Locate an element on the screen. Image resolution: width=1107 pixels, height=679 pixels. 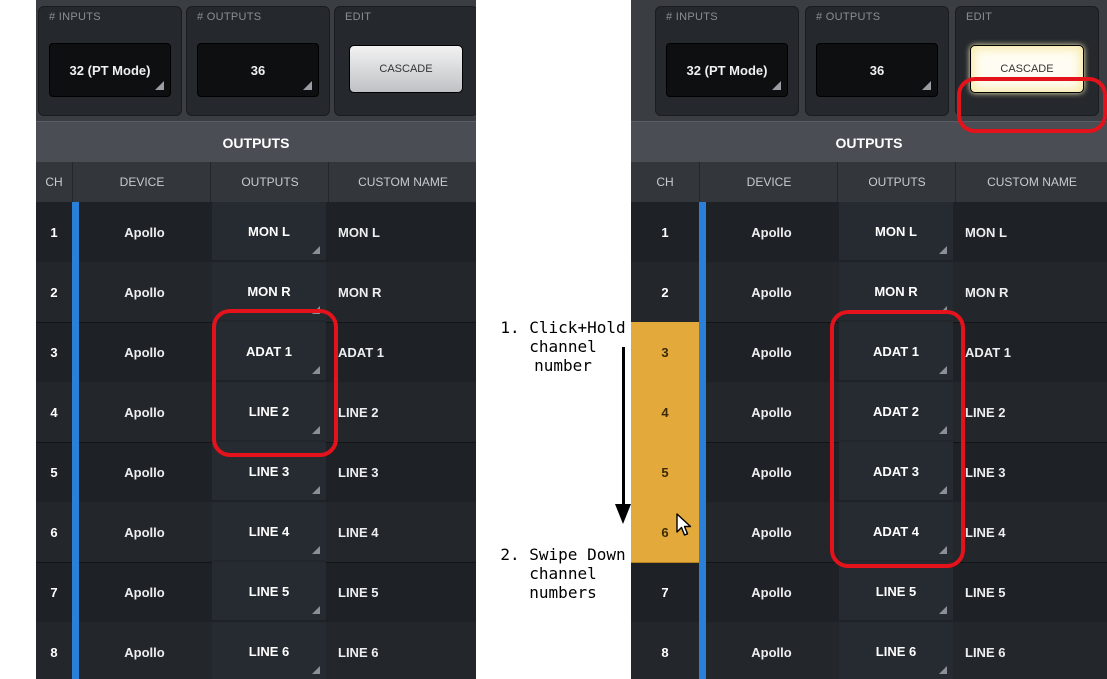
callout-cascade-button is located at coordinates (1032, 105).